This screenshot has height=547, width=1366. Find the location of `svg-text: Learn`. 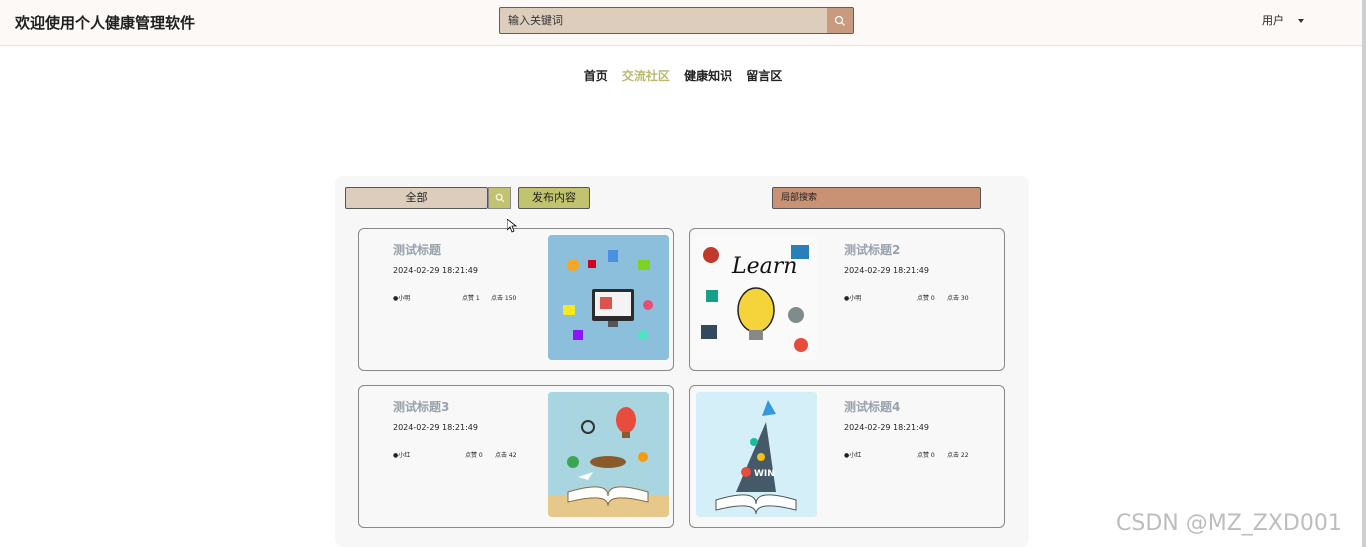

svg-text: Learn is located at coordinates (764, 266).